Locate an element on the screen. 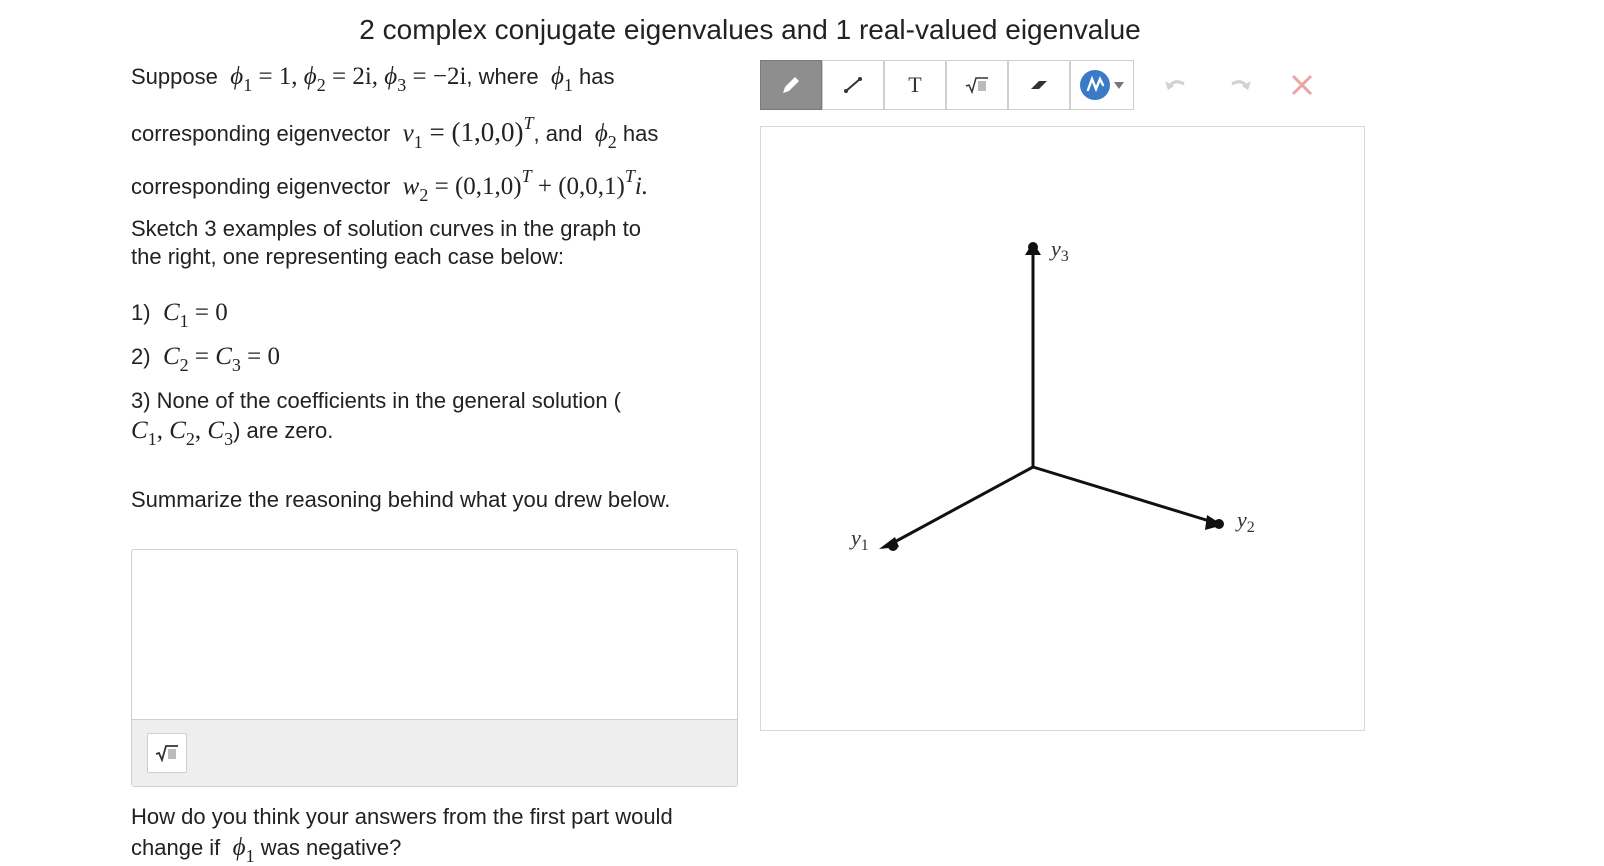 This screenshot has width=1604, height=866. clear-icon is located at coordinates (1302, 85).